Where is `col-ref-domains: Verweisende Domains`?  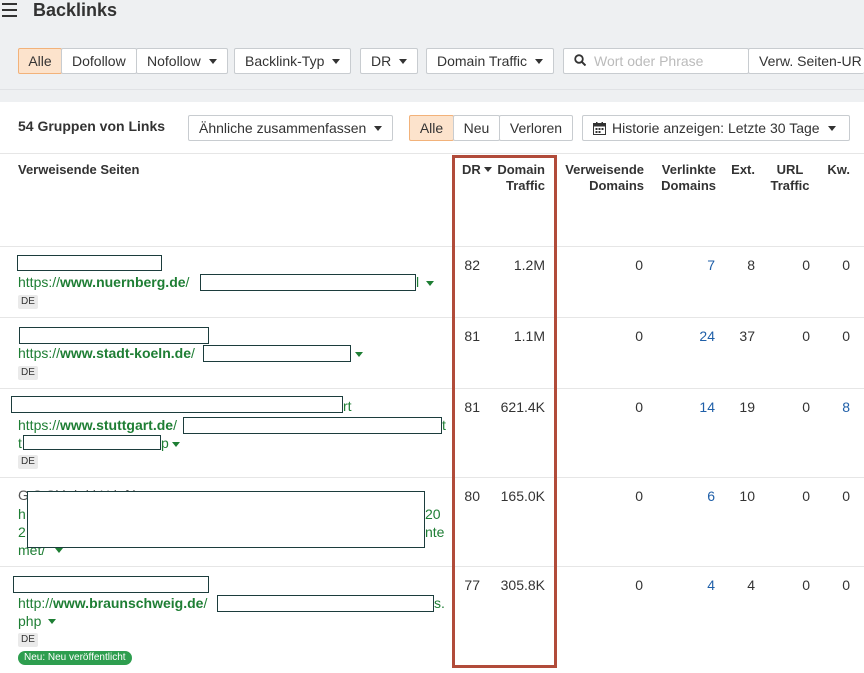
col-ref-domains: Verweisende Domains is located at coordinates (600, 178).